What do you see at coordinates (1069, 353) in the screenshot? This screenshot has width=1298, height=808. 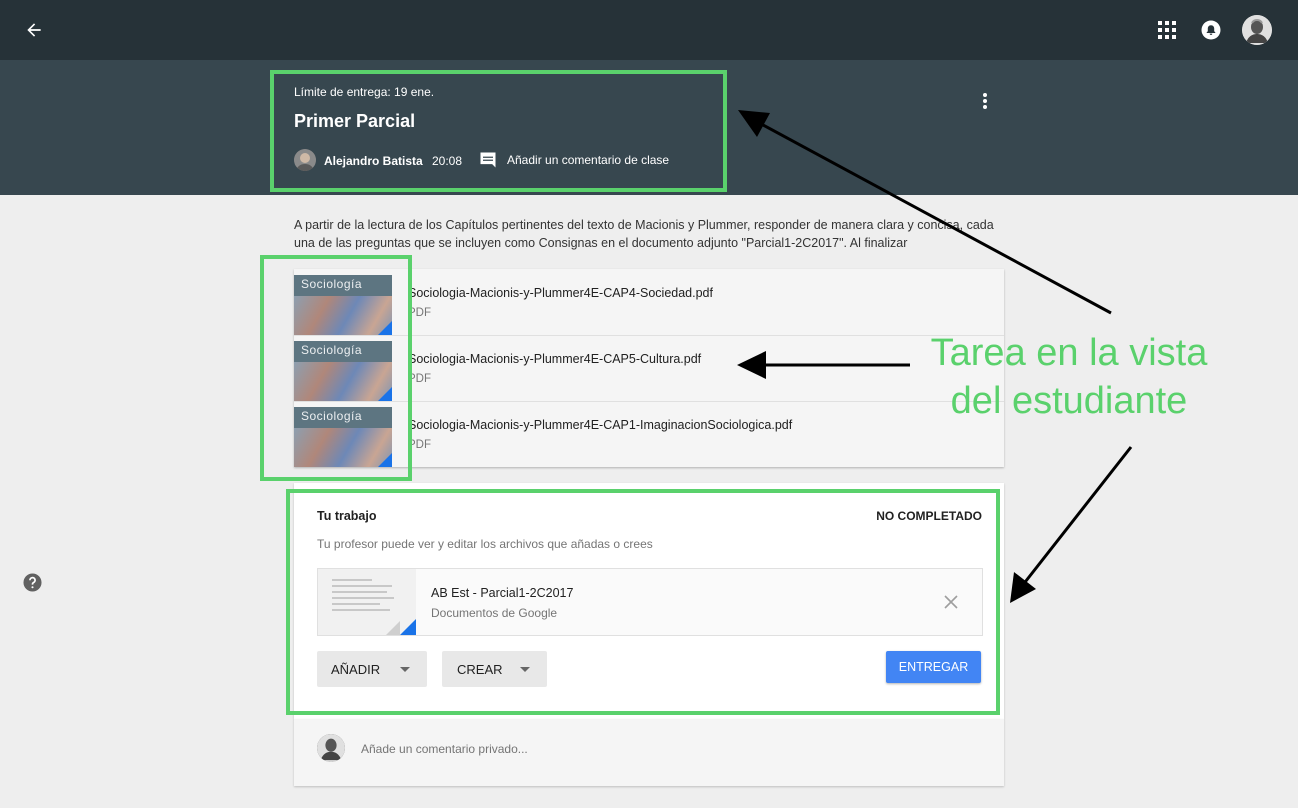 I see `annotation-label-line1: Tarea en la vista` at bounding box center [1069, 353].